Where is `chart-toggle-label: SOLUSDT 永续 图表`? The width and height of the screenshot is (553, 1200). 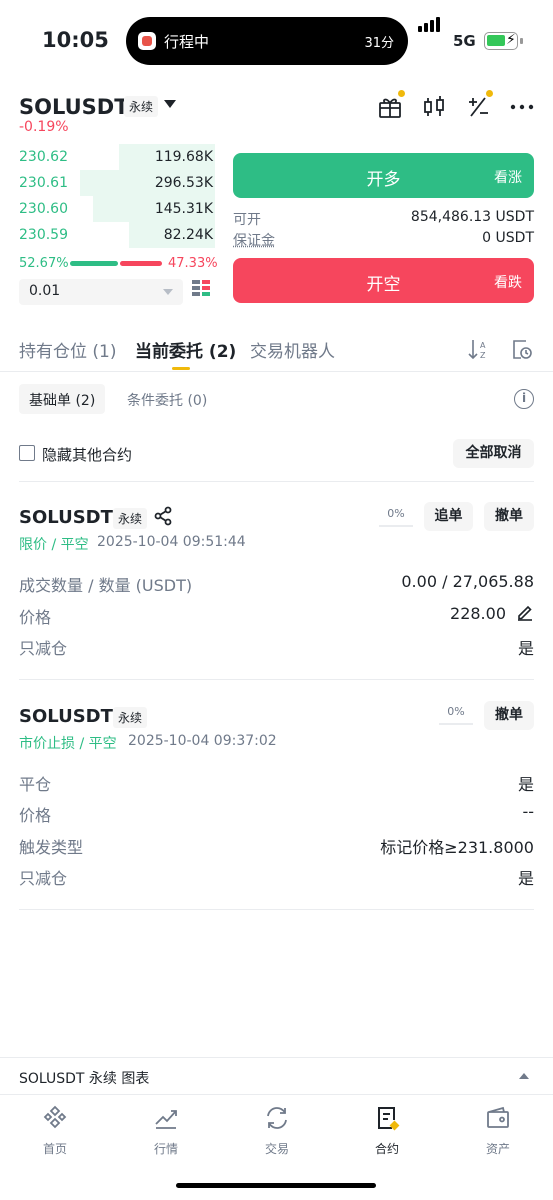
chart-toggle-label: SOLUSDT 永续 图表 is located at coordinates (84, 1078).